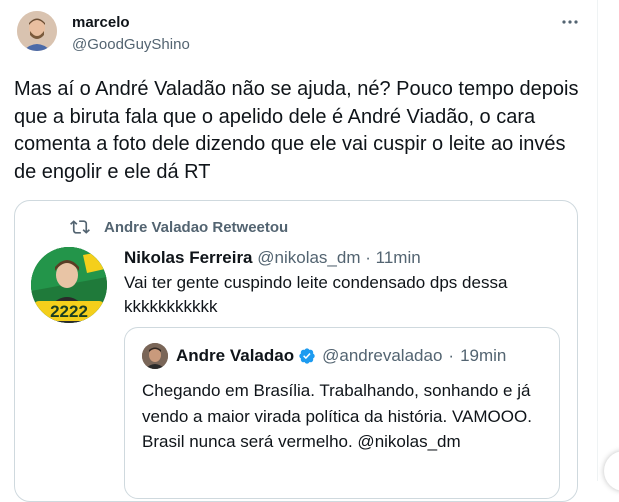 The width and height of the screenshot is (619, 502). I want to click on retweet-icon, so click(80, 227).